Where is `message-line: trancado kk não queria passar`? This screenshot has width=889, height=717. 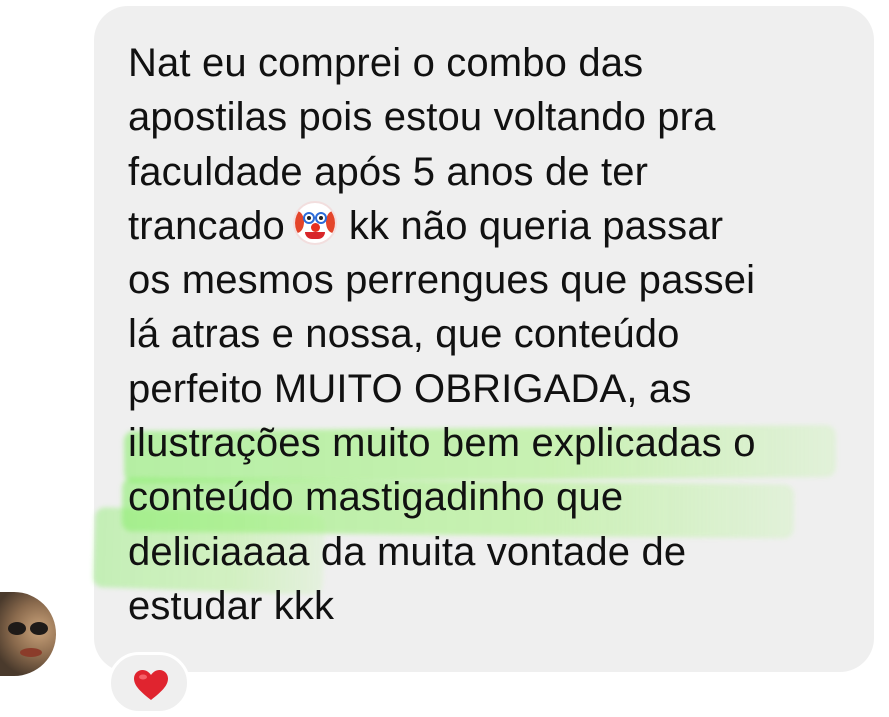 message-line: trancado kk não queria passar is located at coordinates (496, 226).